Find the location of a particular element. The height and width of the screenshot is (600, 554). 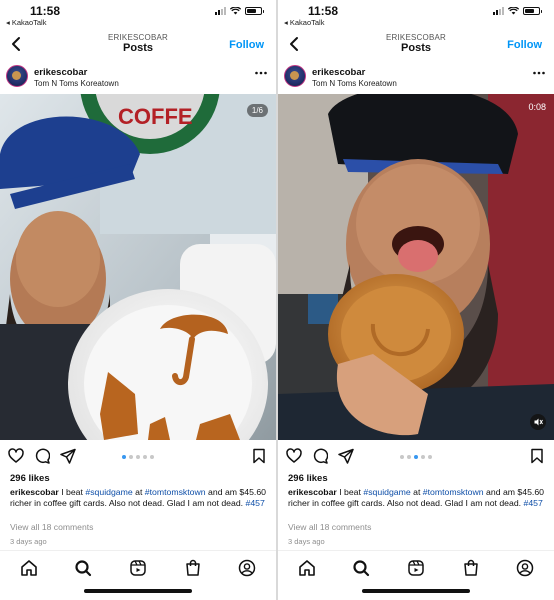

svg-text: COFFE is located at coordinates (155, 116).